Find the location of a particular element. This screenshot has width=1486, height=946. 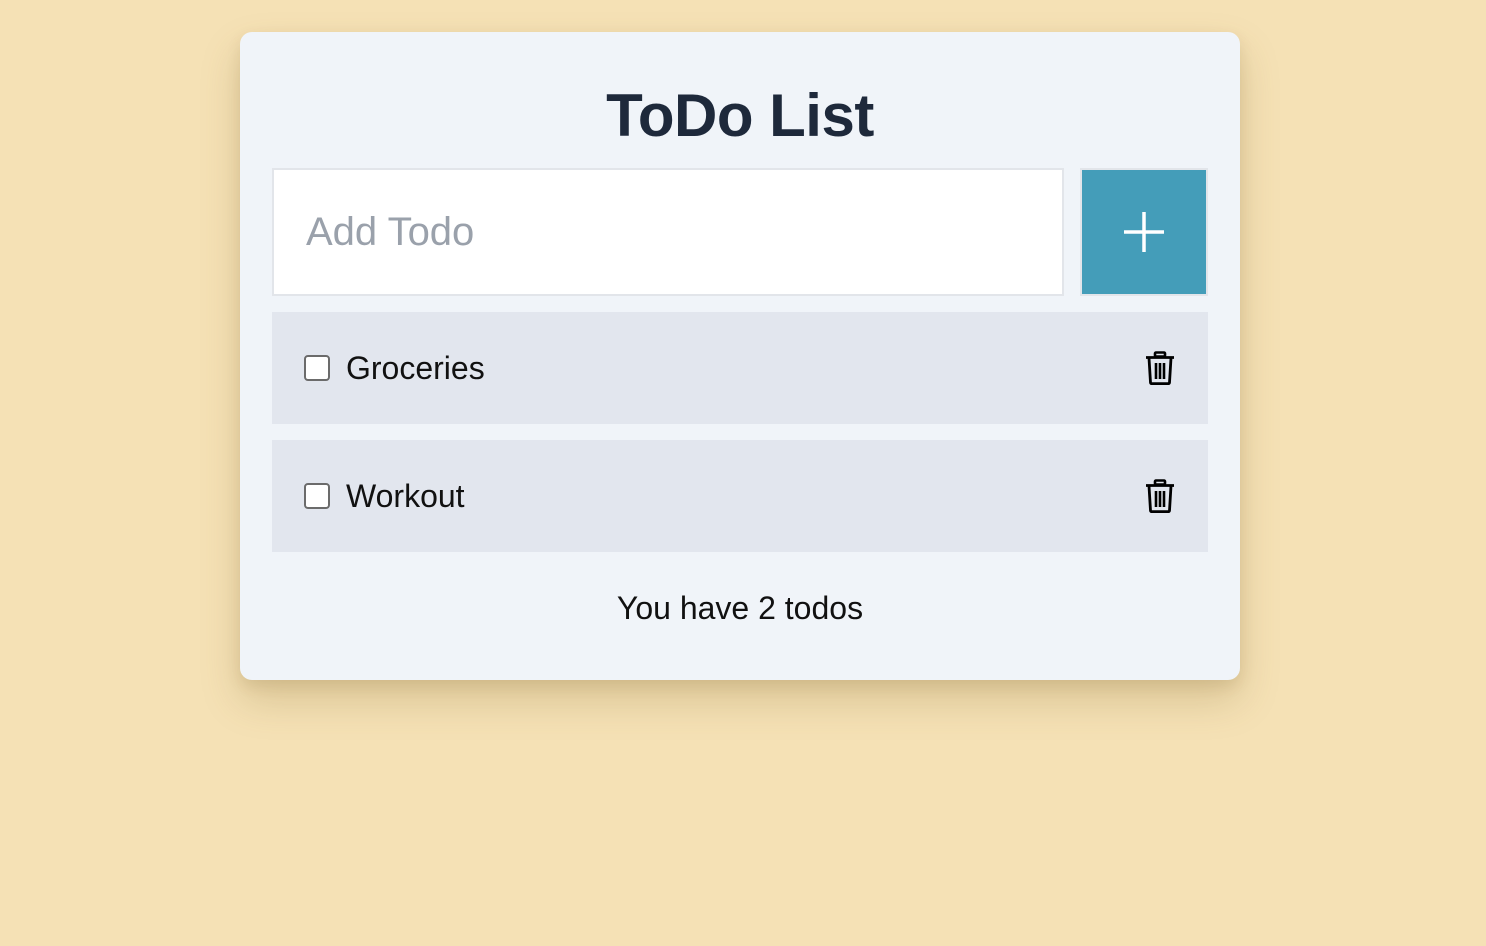

page-title: ToDo List is located at coordinates (740, 115).